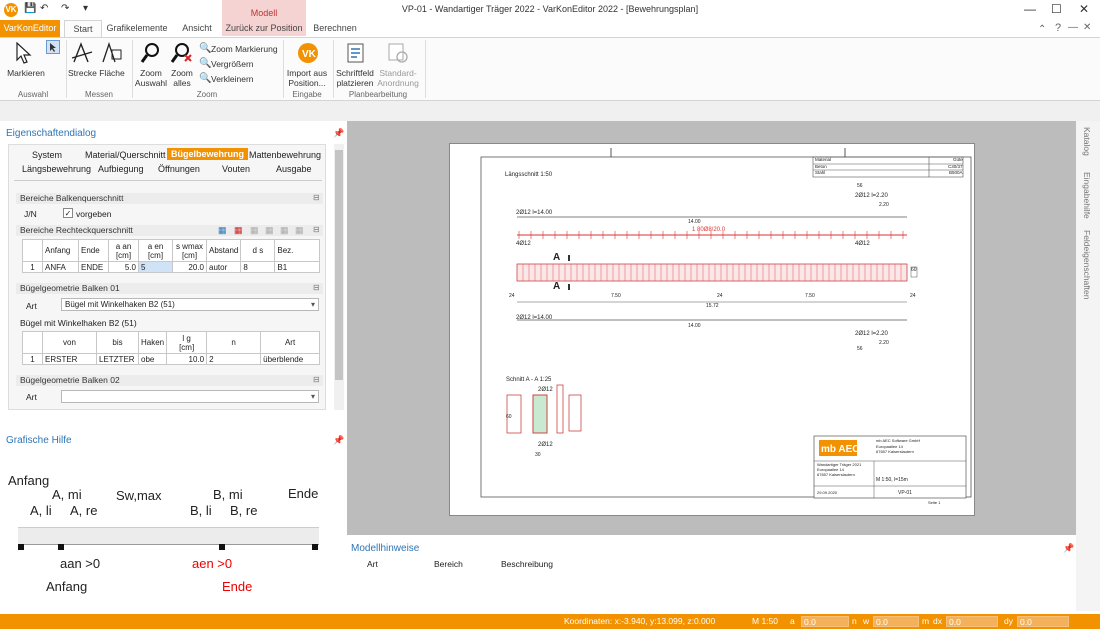  What do you see at coordinates (125, 155) in the screenshot?
I see `tab-material-querschnitt: Material/Querschnitt` at bounding box center [125, 155].